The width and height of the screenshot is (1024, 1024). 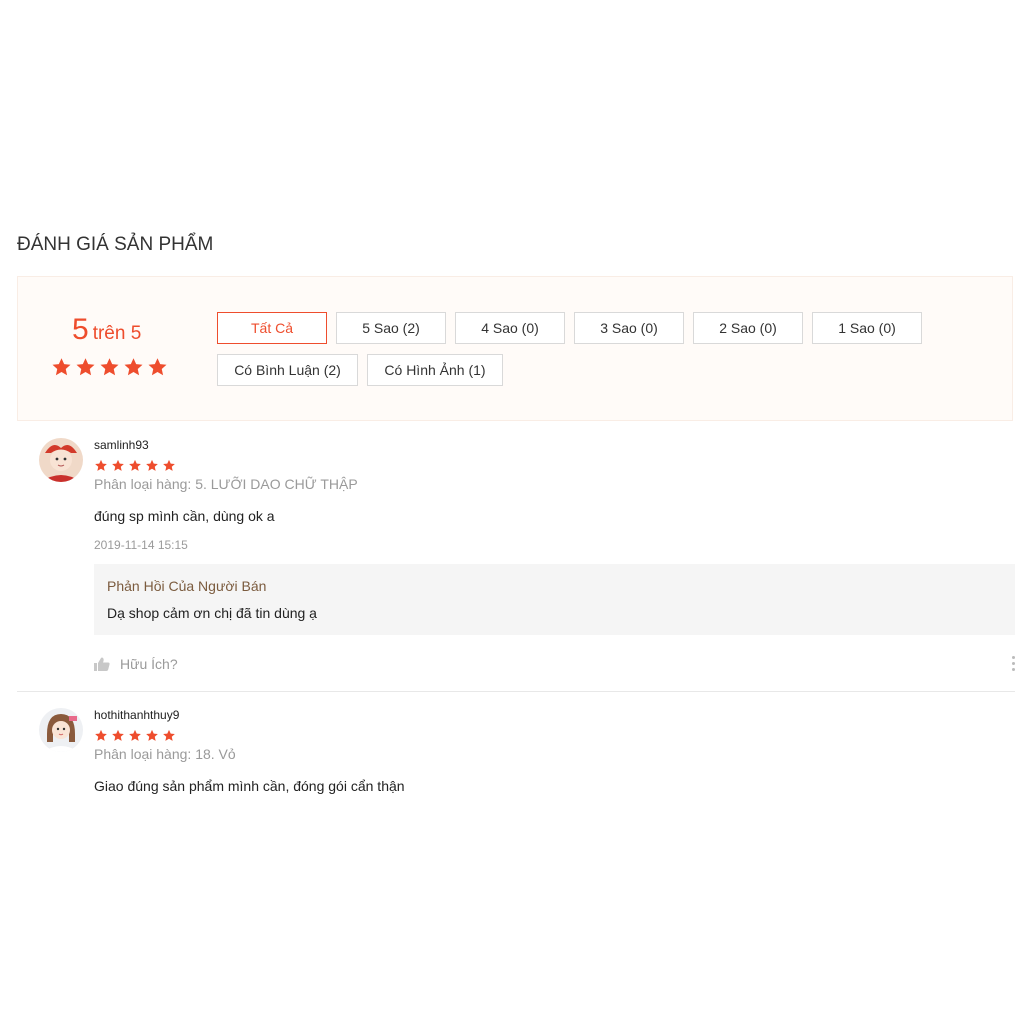 I want to click on filter-3-star: 3 Sao (0), so click(x=629, y=328).